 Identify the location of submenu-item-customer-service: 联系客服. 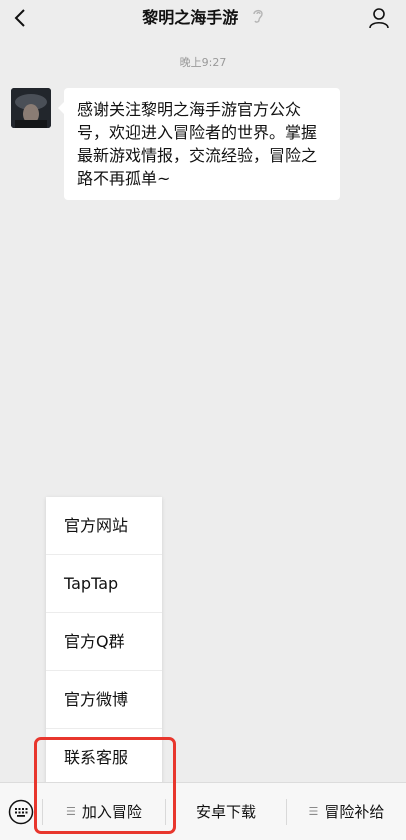
(104, 757).